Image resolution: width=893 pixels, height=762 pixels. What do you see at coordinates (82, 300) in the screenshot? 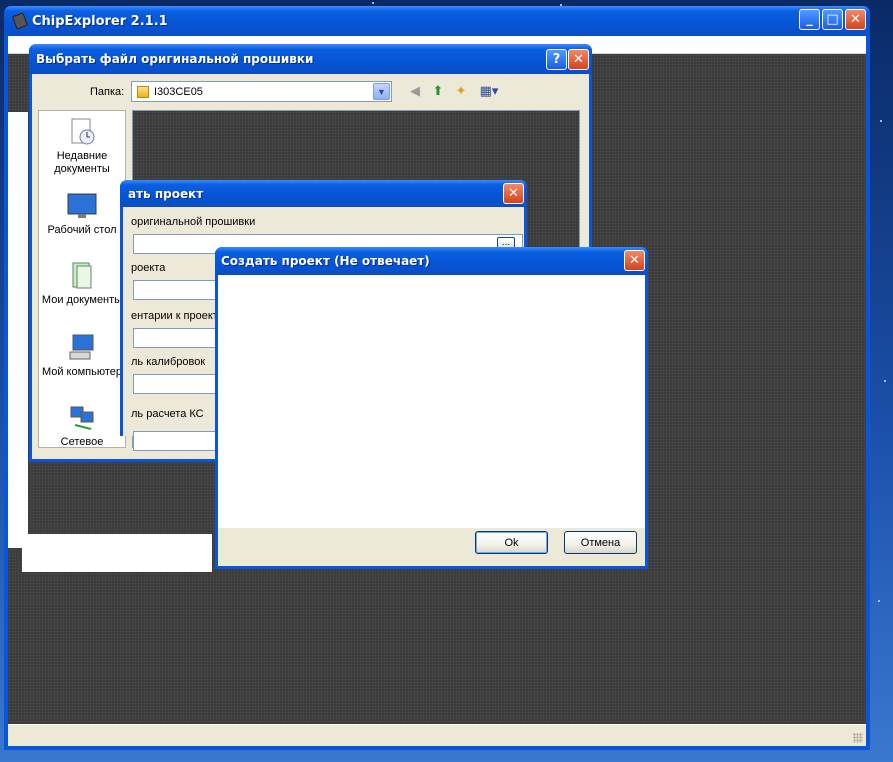
I see `place-label: Мои документы` at bounding box center [82, 300].